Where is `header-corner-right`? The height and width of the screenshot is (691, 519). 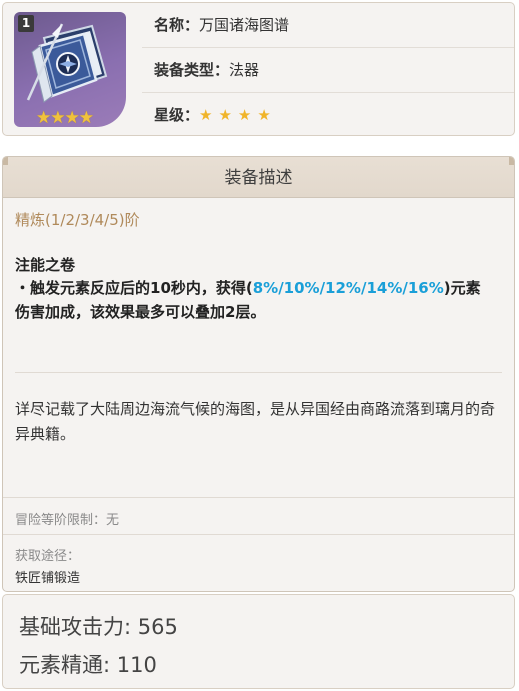
header-corner-right is located at coordinates (511, 161).